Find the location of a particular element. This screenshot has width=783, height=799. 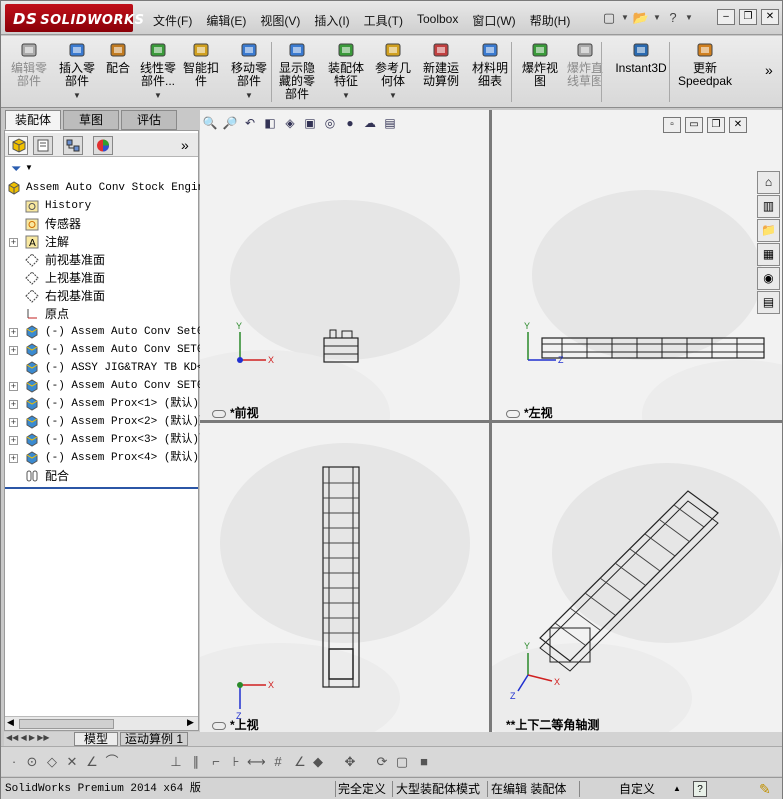

move-component-button: 移动零 部件 ▼ is located at coordinates (249, 71).